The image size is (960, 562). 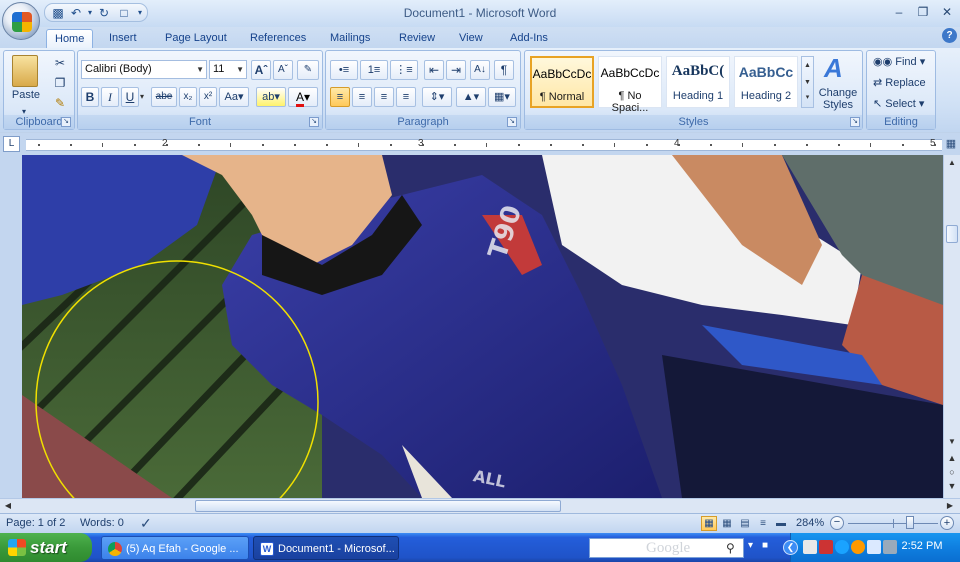 I want to click on network-icon, so click(x=810, y=547).